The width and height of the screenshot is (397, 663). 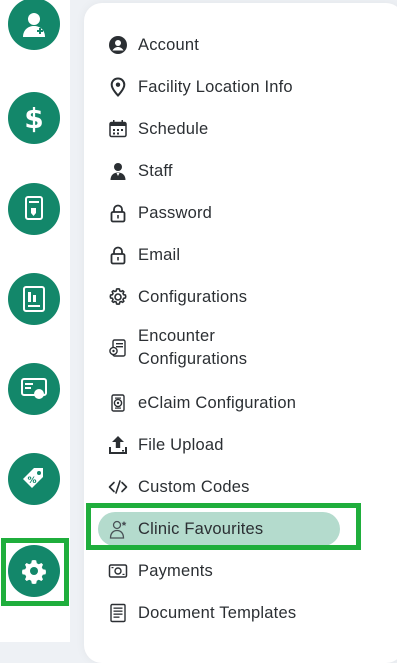 I want to click on menu-item-custom-codes: Custom Codes, so click(x=234, y=487).